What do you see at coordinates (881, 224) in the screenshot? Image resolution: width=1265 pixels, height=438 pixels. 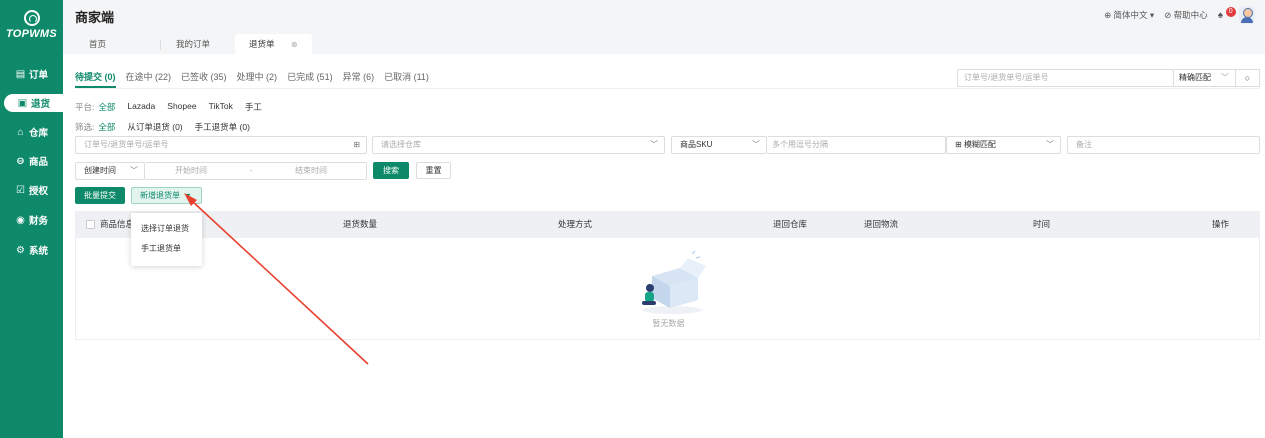 I see `column-header: 退回物流` at bounding box center [881, 224].